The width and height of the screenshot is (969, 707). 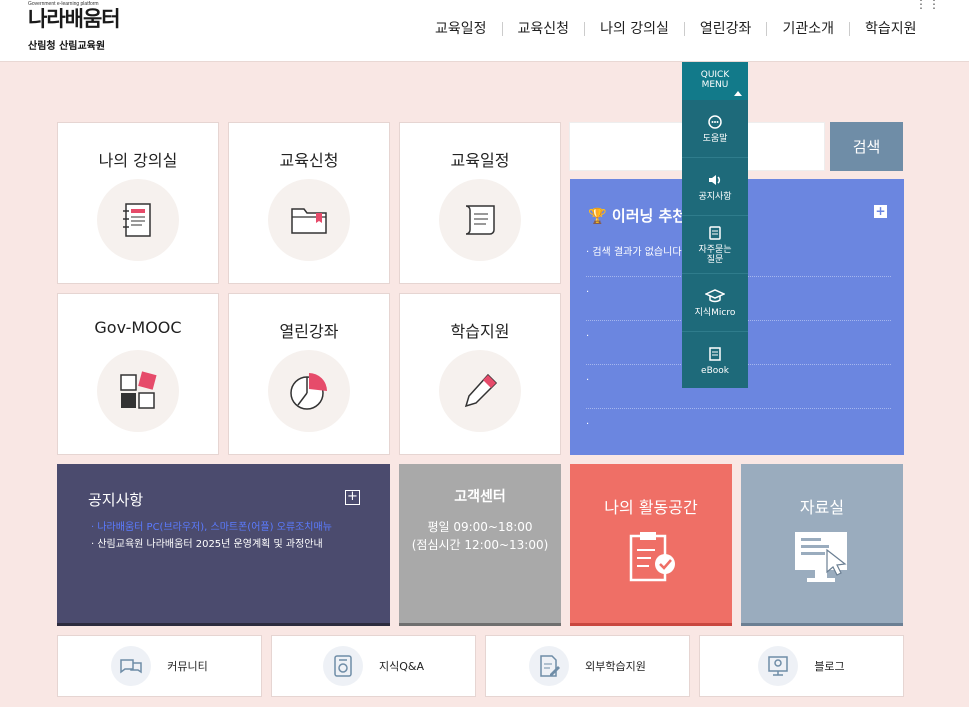 I want to click on notice-item: · 산림교육원 나라배움터 2025년 운영계획 및 과정안내, so click(x=211, y=544).